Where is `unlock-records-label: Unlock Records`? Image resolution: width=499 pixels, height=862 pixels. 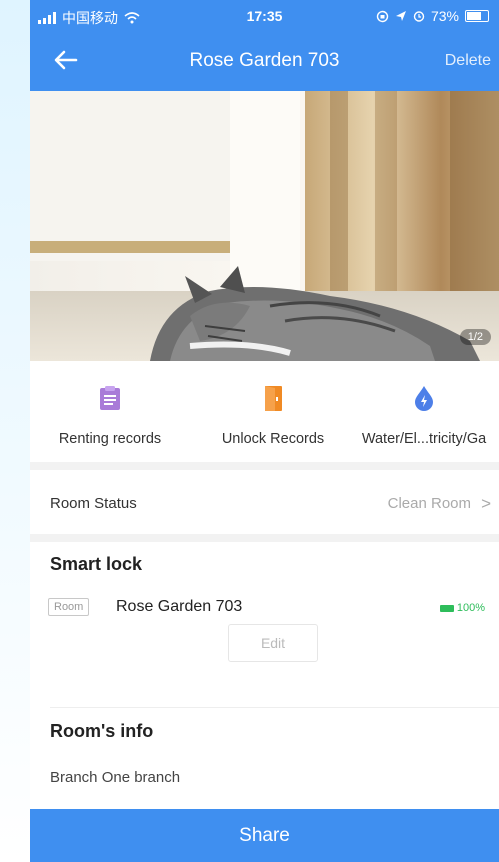 unlock-records-label: Unlock Records is located at coordinates (273, 439).